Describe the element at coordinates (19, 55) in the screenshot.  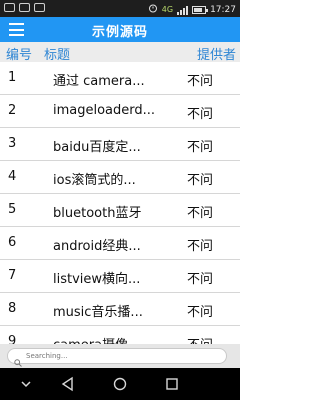
I see `column-number-label: 编号` at that location.